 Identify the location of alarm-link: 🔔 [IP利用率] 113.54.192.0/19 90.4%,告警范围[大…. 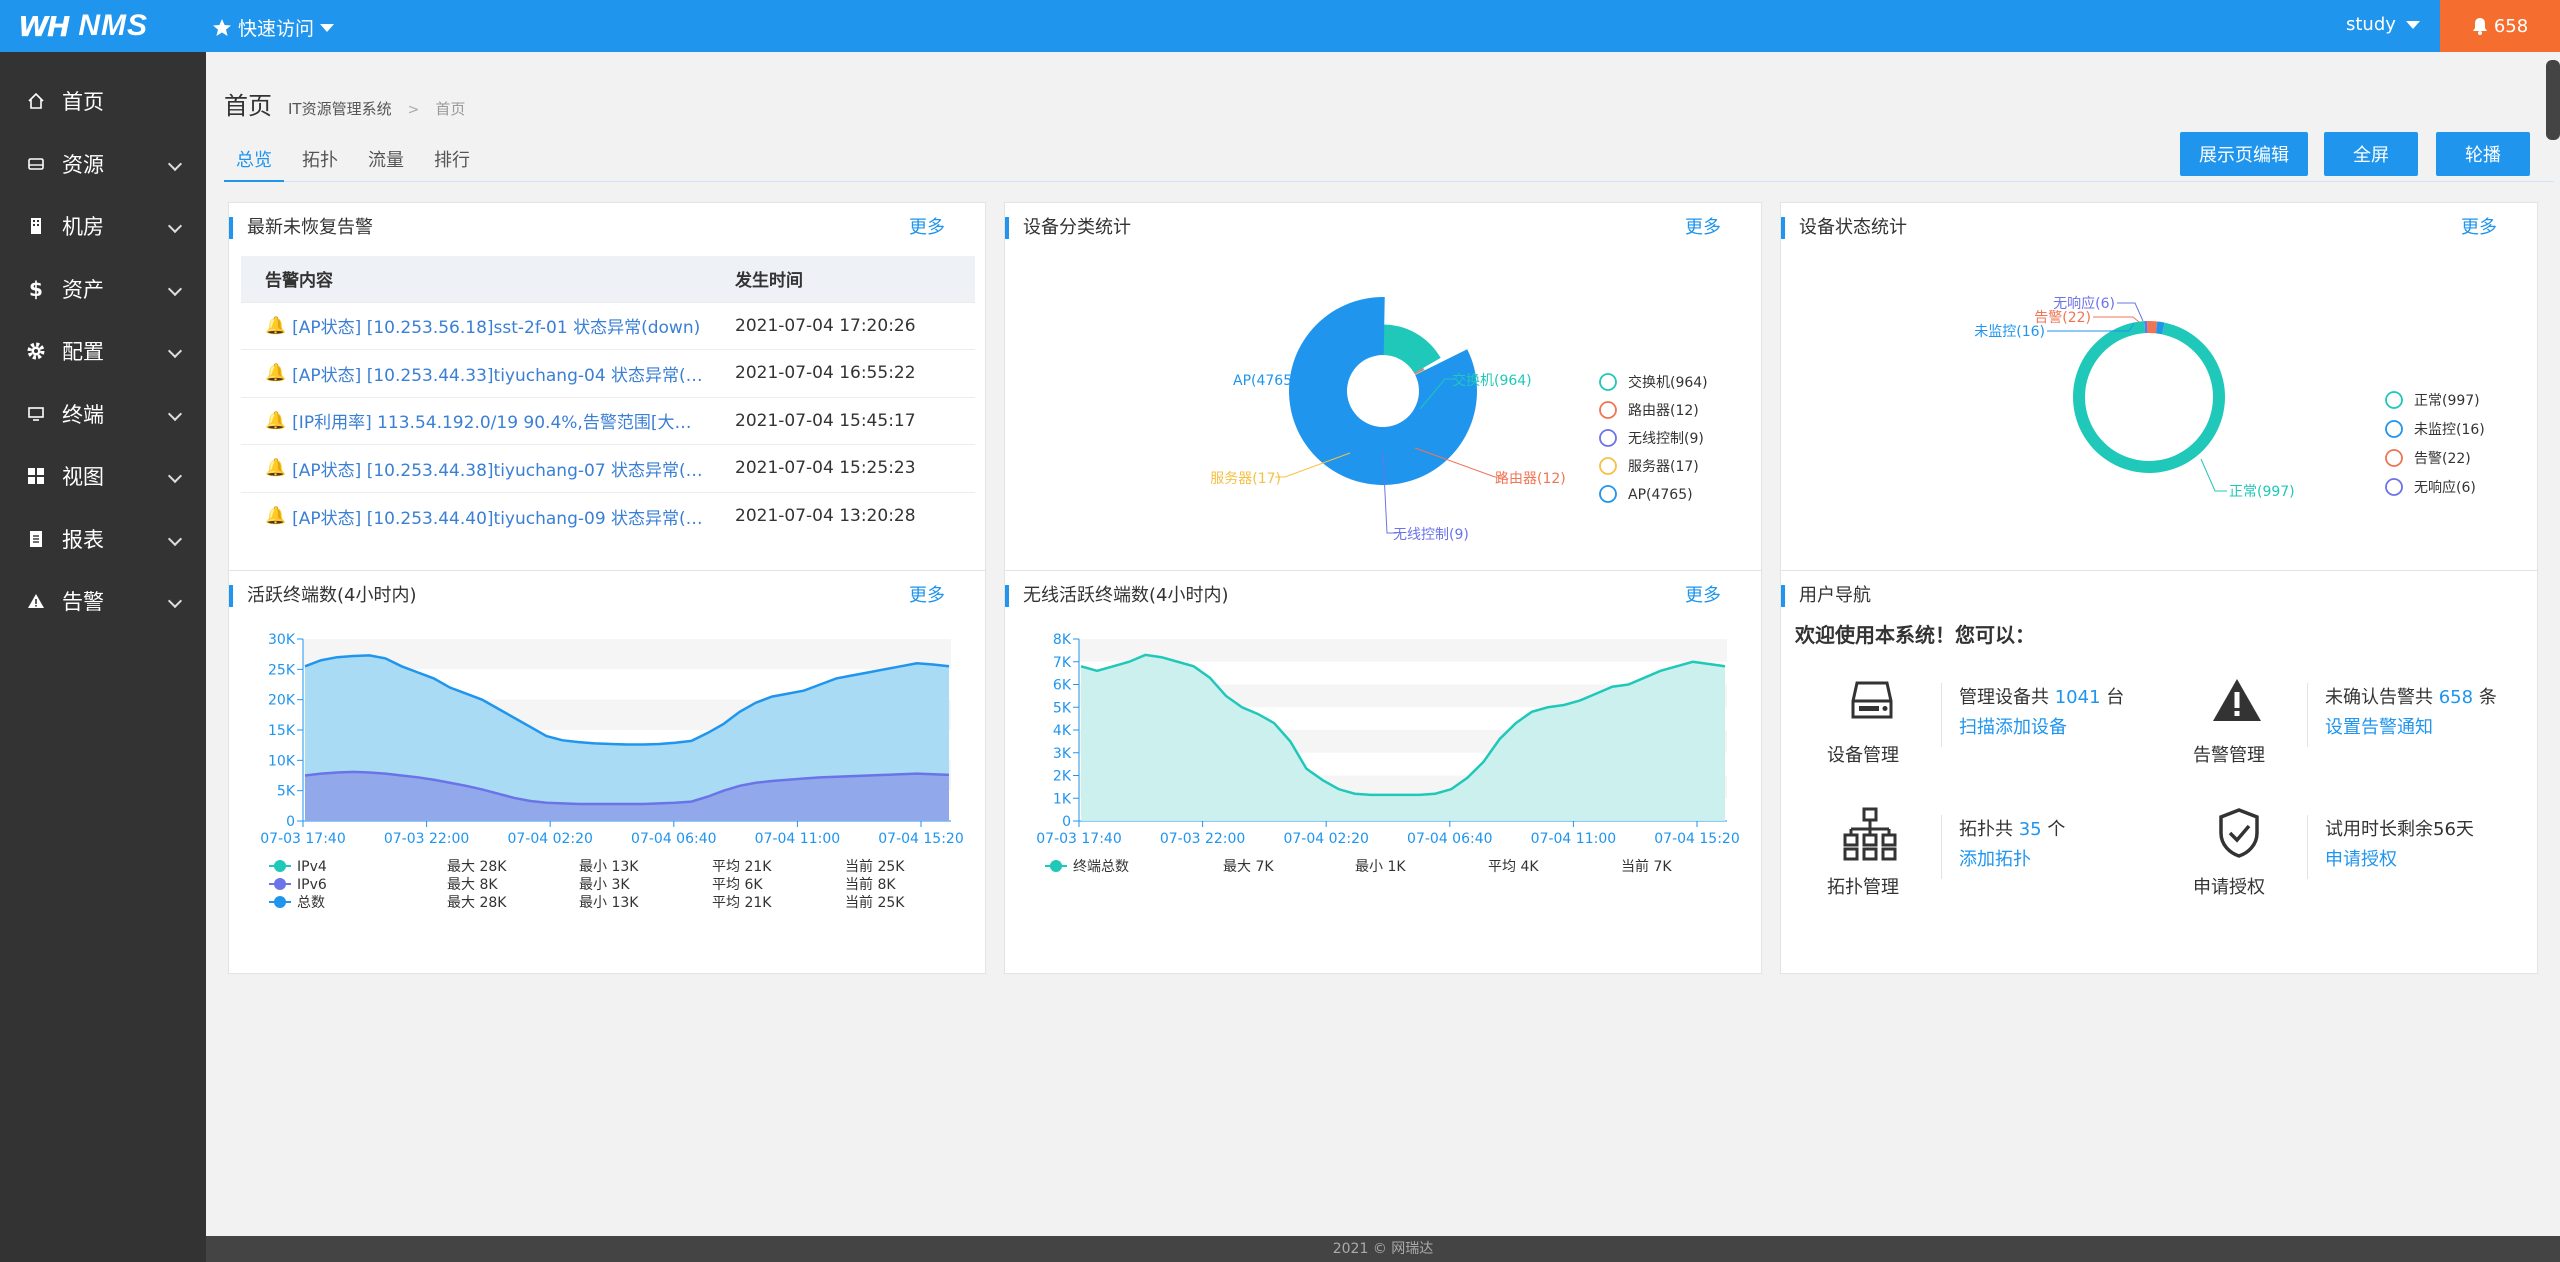
(478, 421).